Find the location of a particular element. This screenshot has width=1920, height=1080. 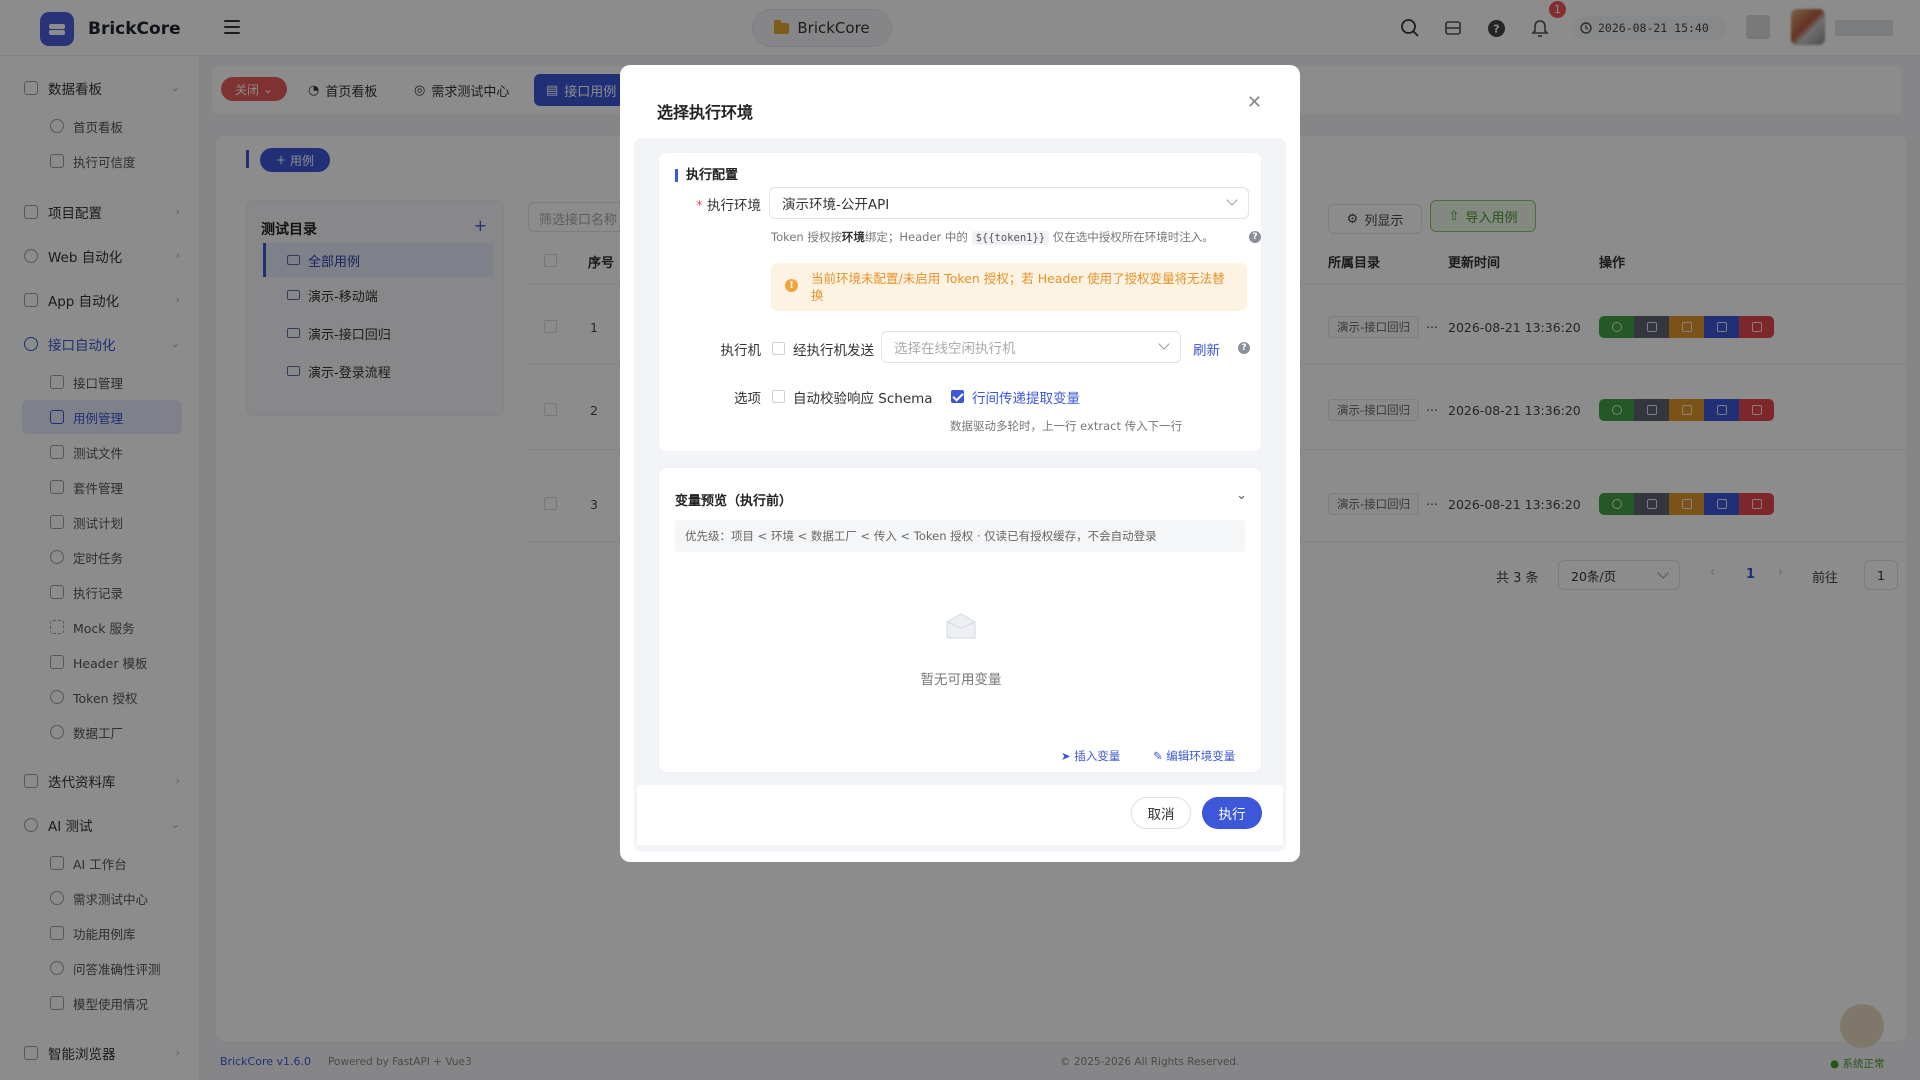

empty-box-icon is located at coordinates (961, 626).